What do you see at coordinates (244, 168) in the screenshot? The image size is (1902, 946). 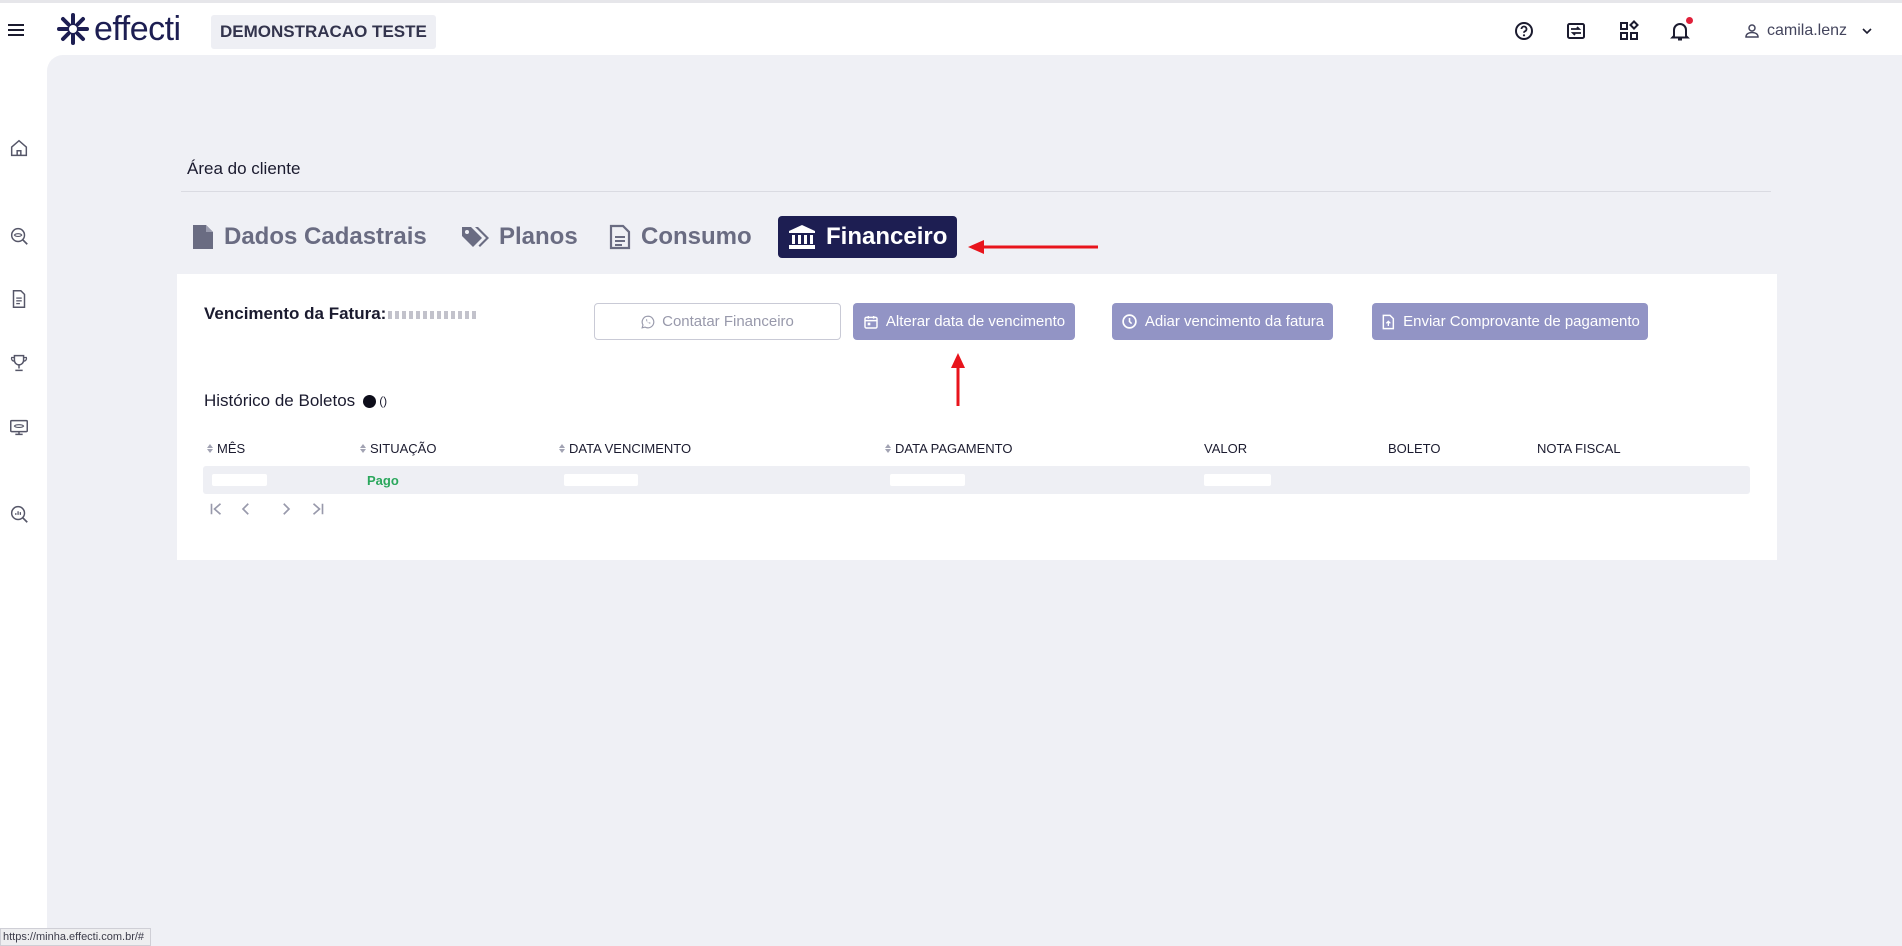 I see `page-title: Área do cliente` at bounding box center [244, 168].